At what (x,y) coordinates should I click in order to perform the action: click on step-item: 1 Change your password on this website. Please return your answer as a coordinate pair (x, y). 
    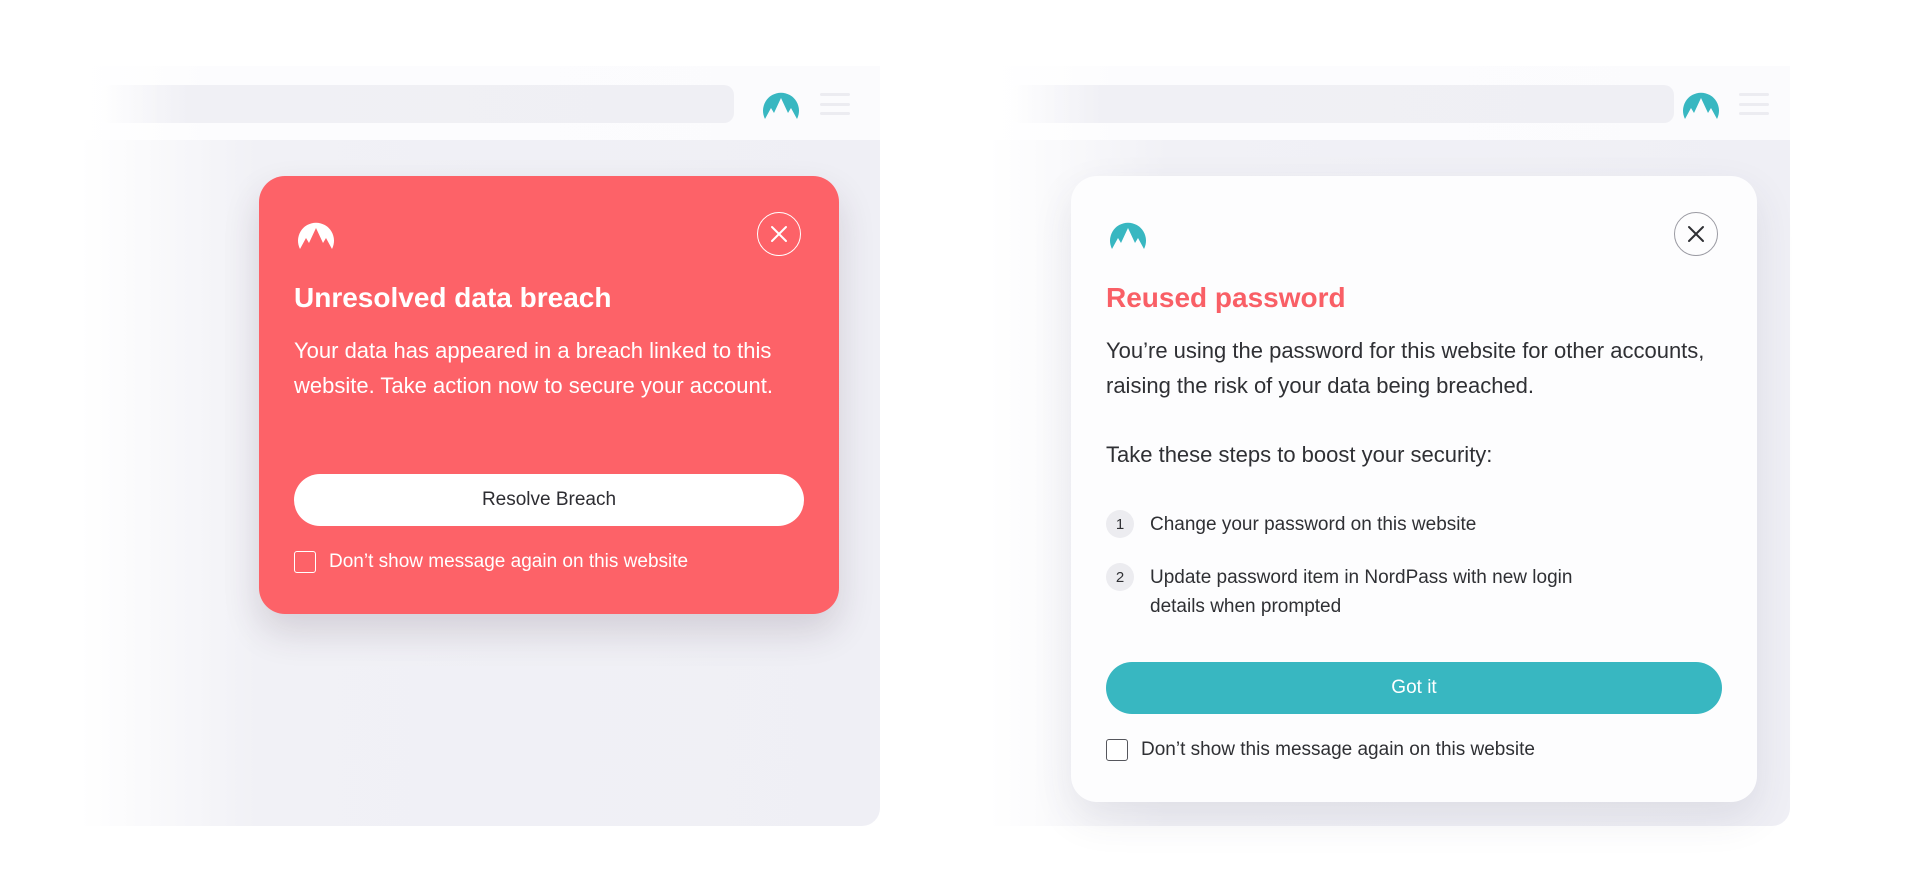
    Looking at the image, I should click on (1358, 524).